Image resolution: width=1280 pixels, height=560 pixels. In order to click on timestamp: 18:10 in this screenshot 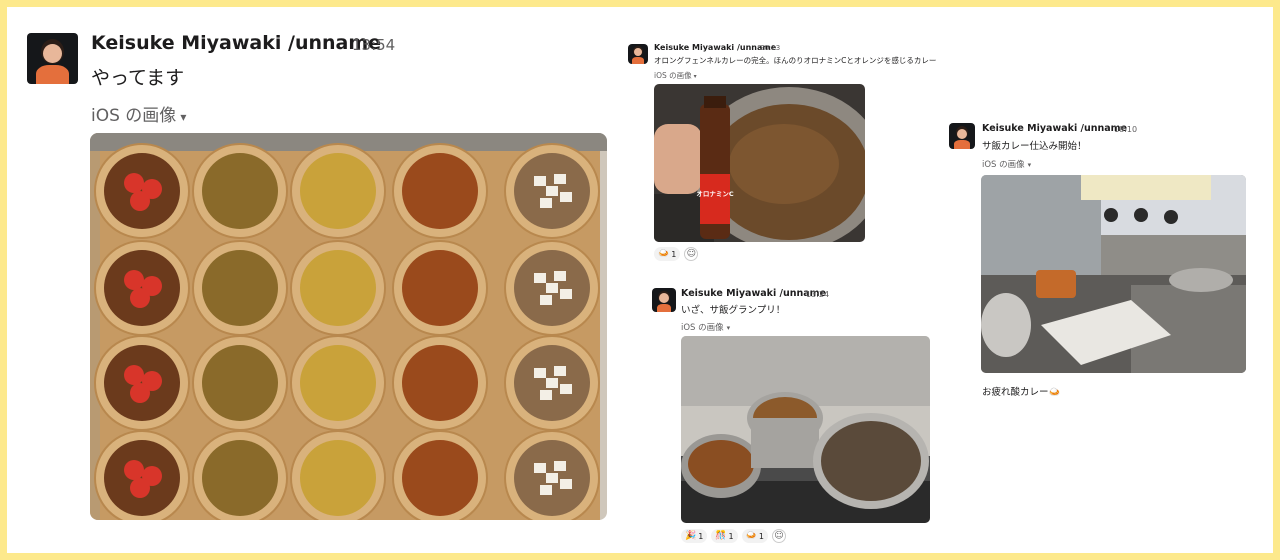, I will do `click(1125, 129)`.